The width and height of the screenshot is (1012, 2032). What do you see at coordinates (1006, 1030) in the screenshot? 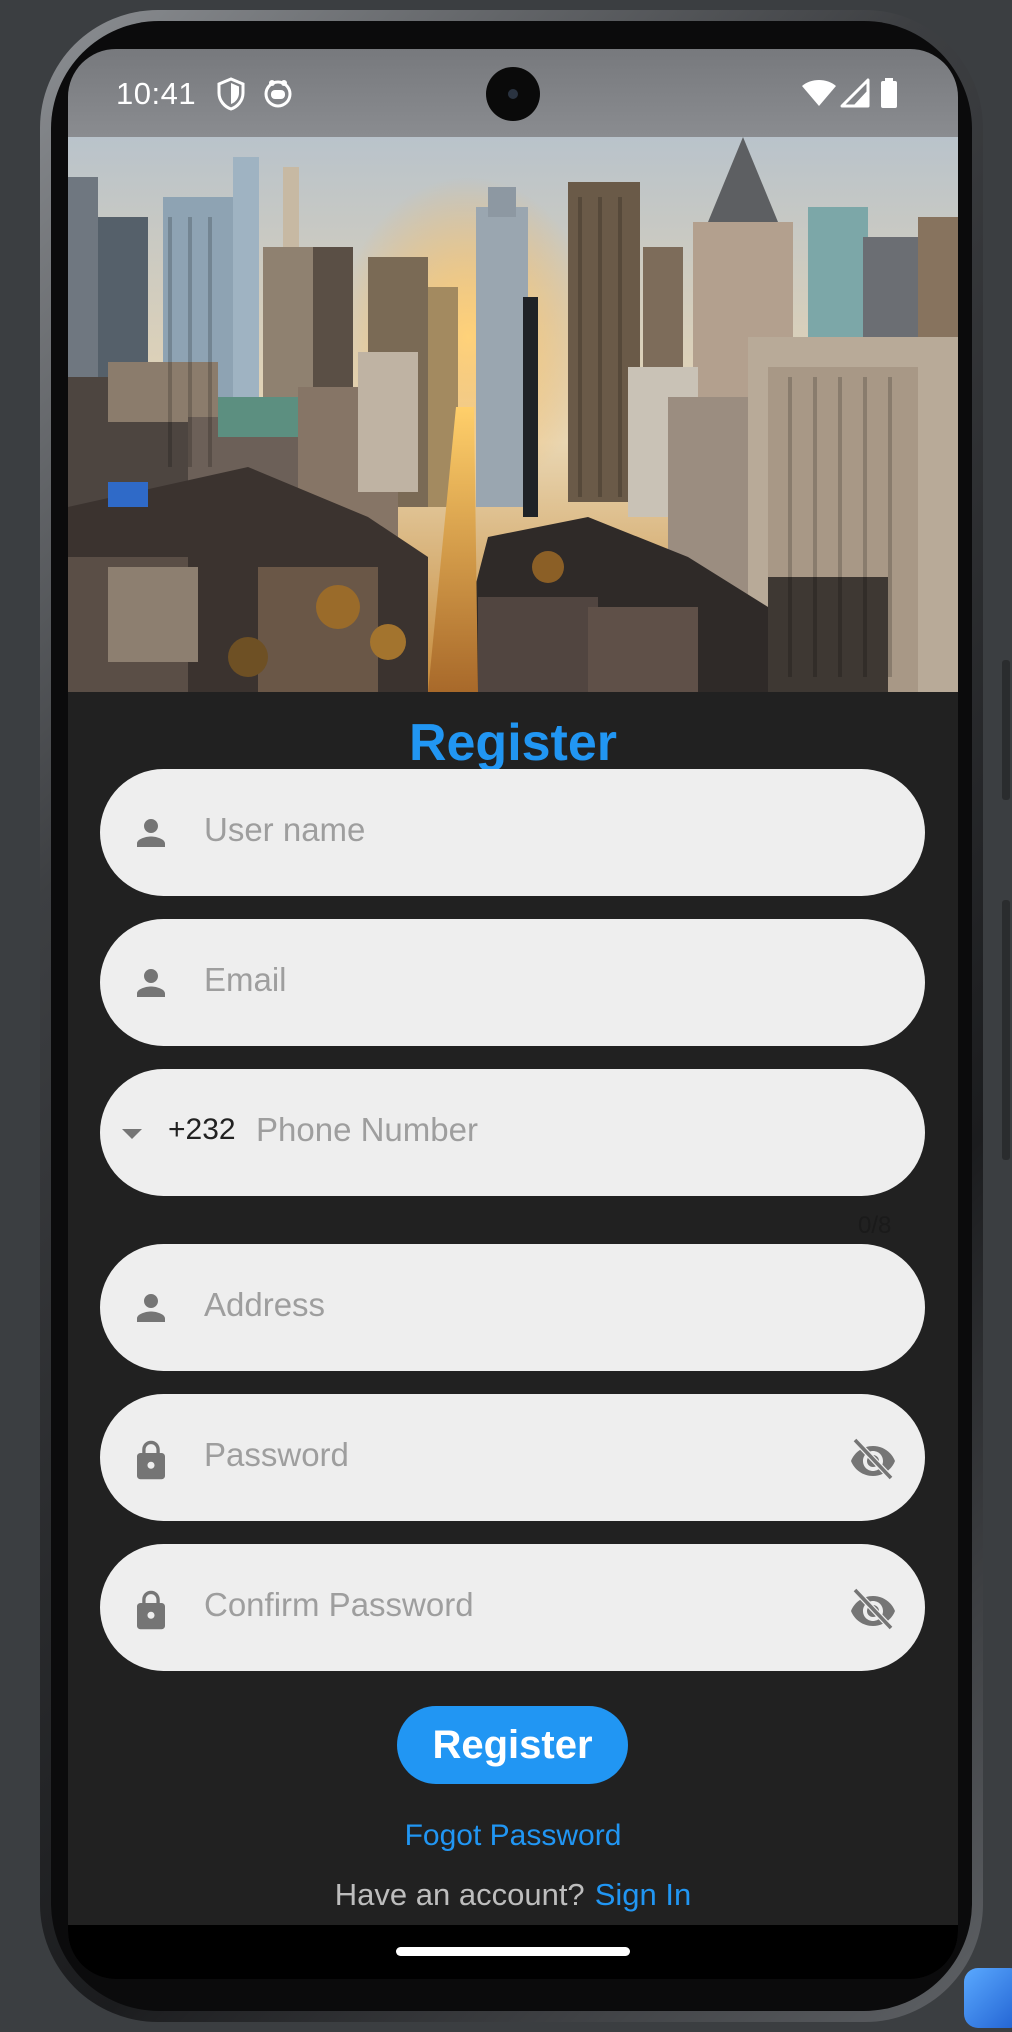
I see `side-button` at bounding box center [1006, 1030].